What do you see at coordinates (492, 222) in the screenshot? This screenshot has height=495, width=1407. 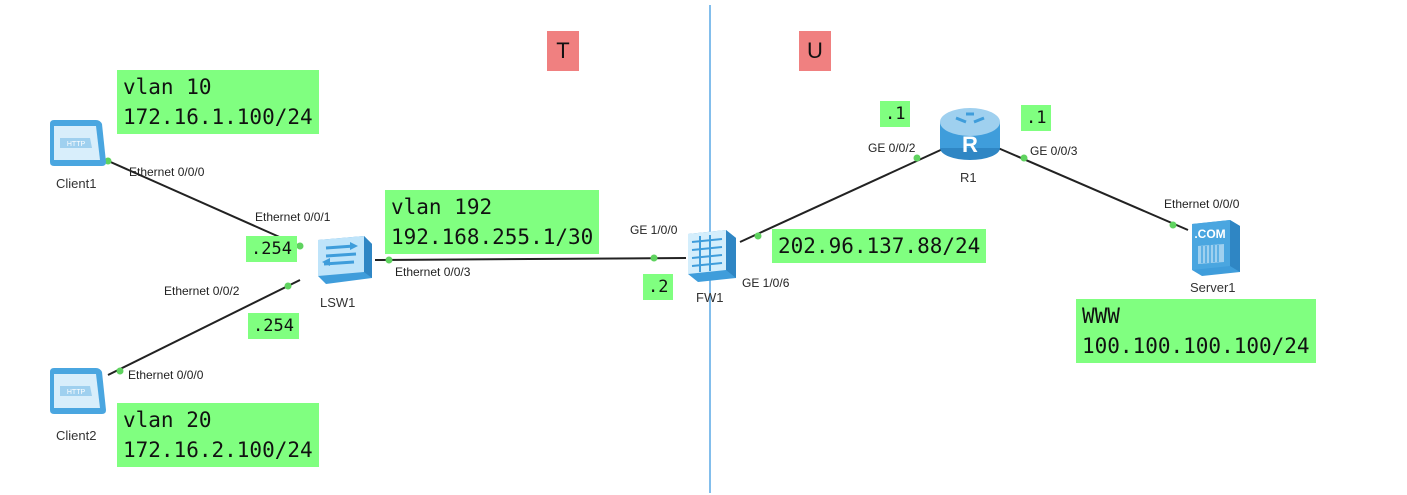 I see `vlan192-label: vlan 192 192.168.255.1/30` at bounding box center [492, 222].